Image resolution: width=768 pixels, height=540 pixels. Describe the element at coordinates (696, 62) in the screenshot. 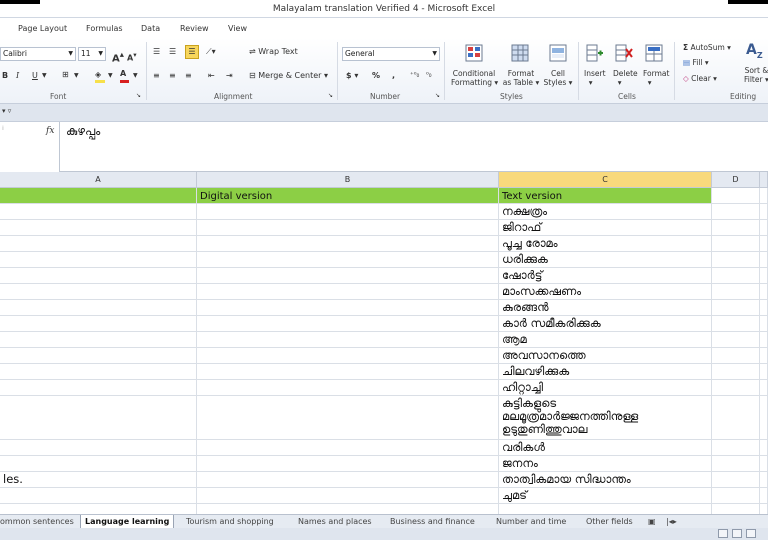

I see `fill-button: ▤ Fill ▾` at that location.